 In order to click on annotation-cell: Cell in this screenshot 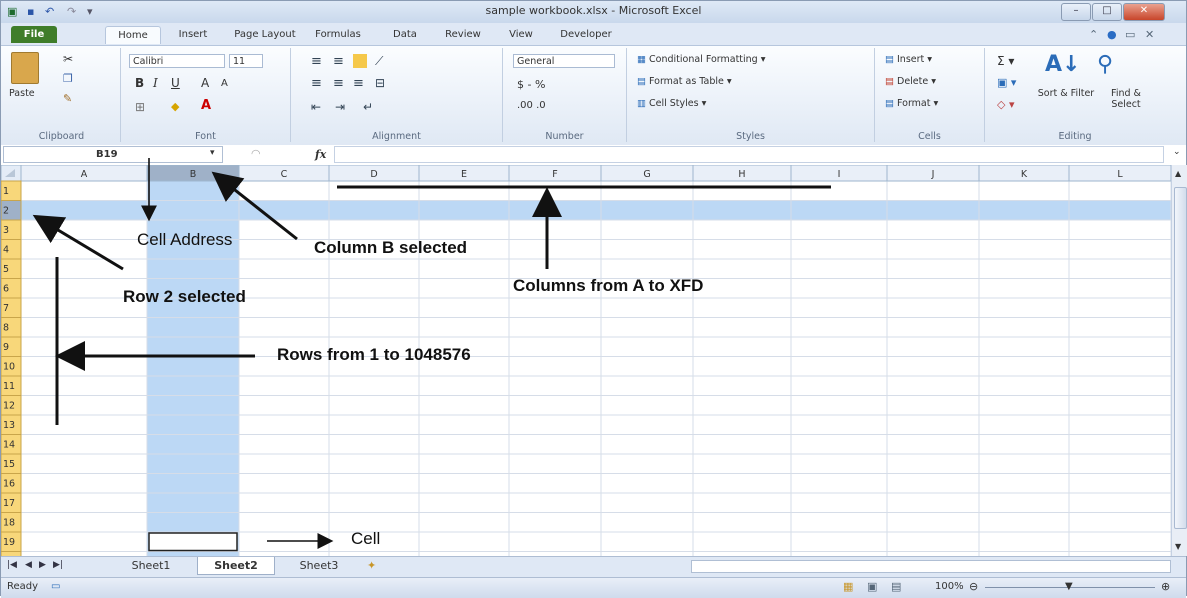, I will do `click(366, 538)`.